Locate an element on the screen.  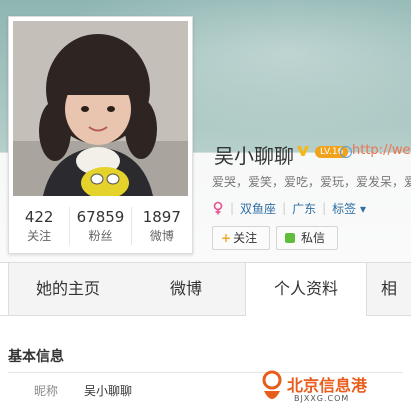
location-link: 广东 is located at coordinates (304, 208).